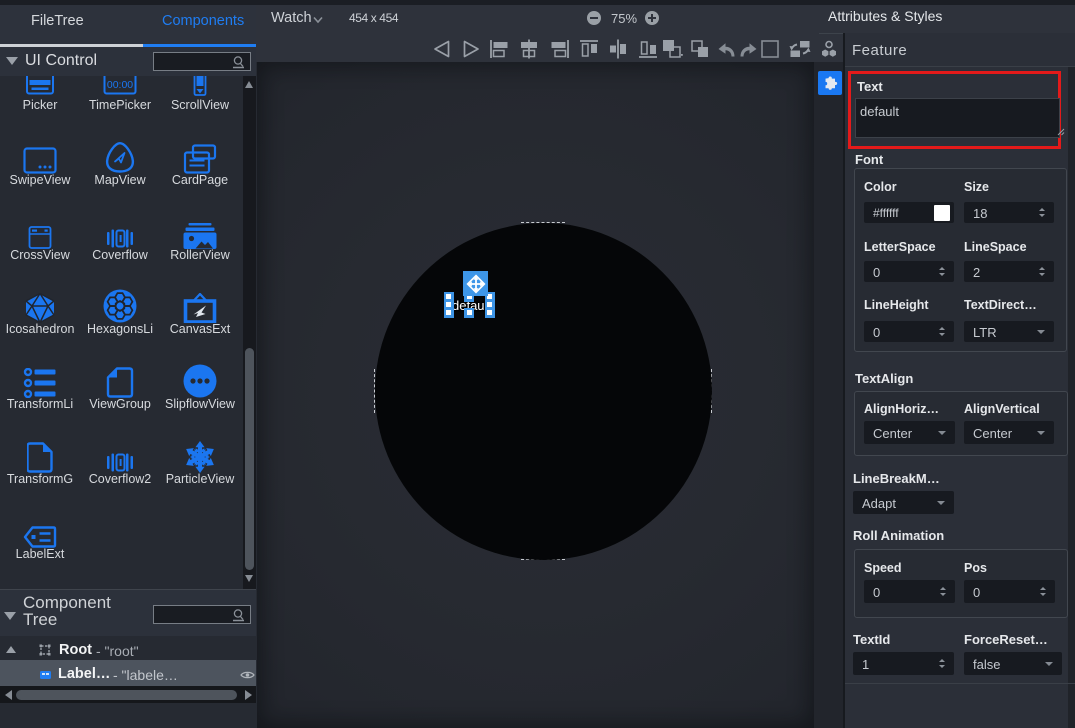 Image resolution: width=1075 pixels, height=728 pixels. I want to click on svg-text: 00:00, so click(120, 85).